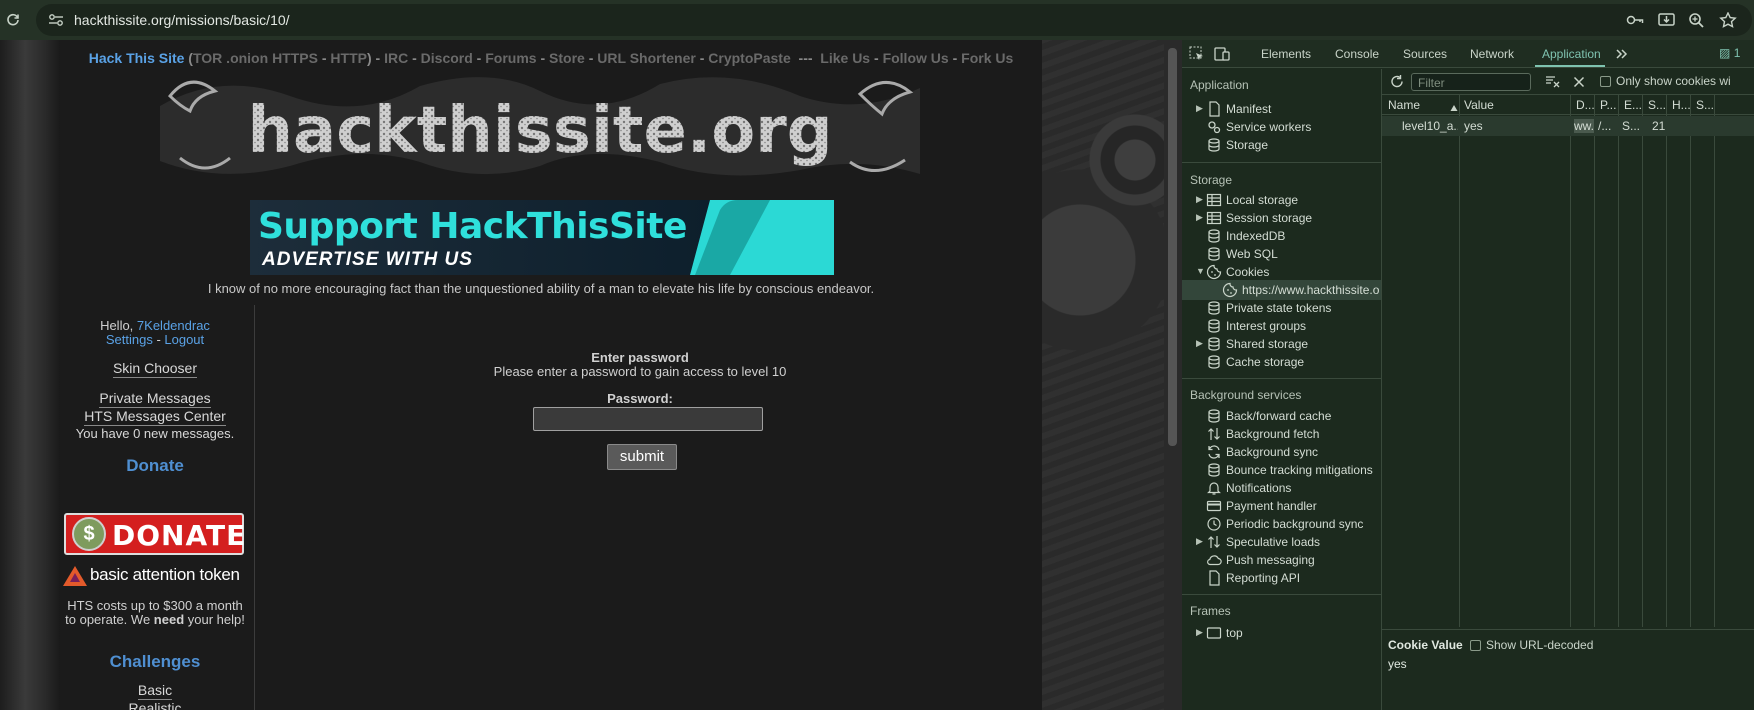 This screenshot has width=1754, height=710. What do you see at coordinates (1281, 470) in the screenshot?
I see `tree-item-bounce-tracking: Bounce tracking mitigations` at bounding box center [1281, 470].